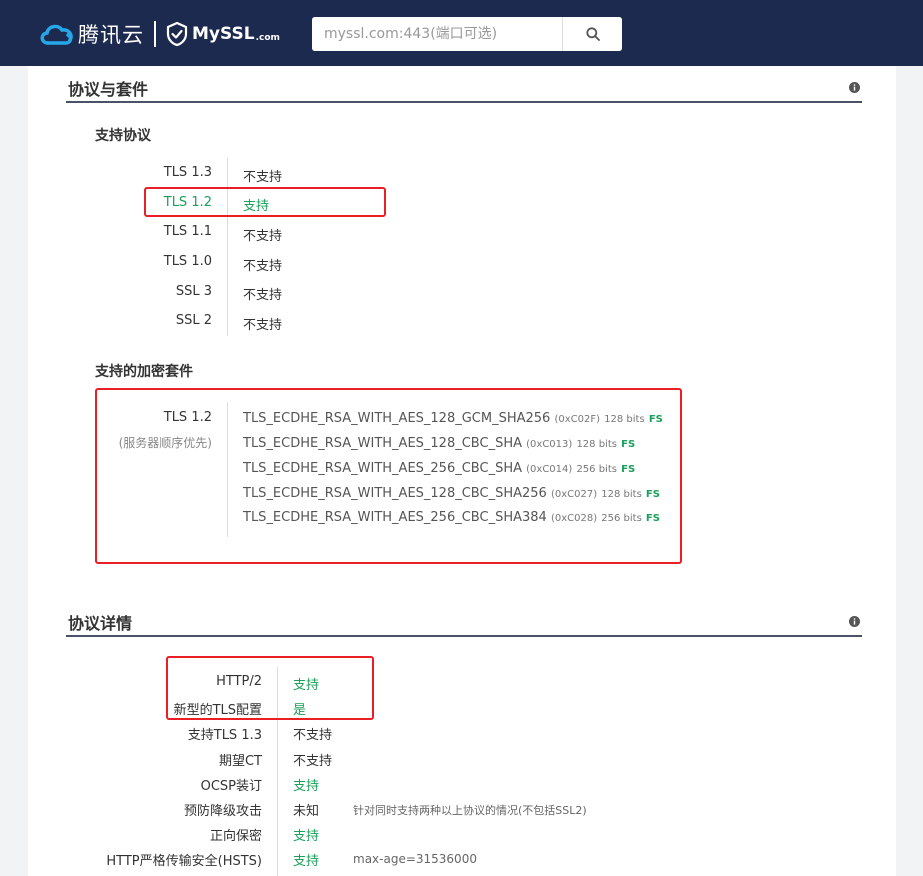  What do you see at coordinates (437, 34) in the screenshot?
I see `search-input` at bounding box center [437, 34].